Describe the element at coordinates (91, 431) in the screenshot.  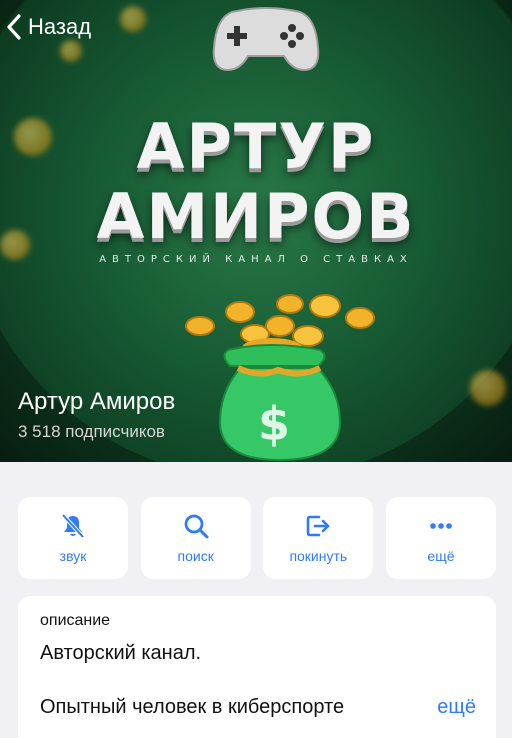
I see `subscriber-count: 3 518 подписчиков` at that location.